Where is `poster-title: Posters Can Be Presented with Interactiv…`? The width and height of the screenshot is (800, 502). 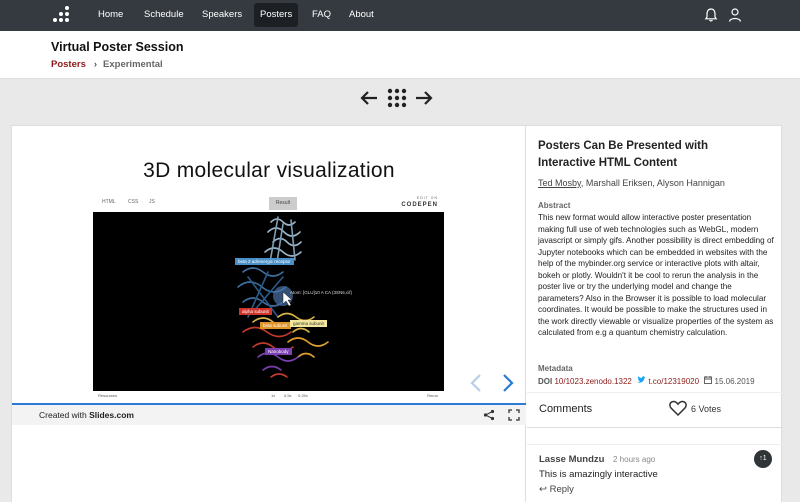 poster-title: Posters Can Be Presented with Interactiv… is located at coordinates (623, 154).